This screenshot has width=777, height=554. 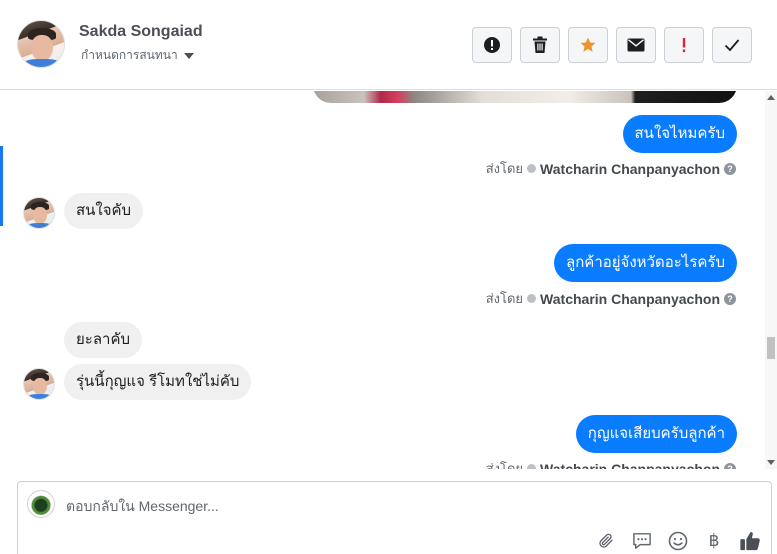 I want to click on outgoing-message: สนใจไหมครับ, so click(x=679, y=134).